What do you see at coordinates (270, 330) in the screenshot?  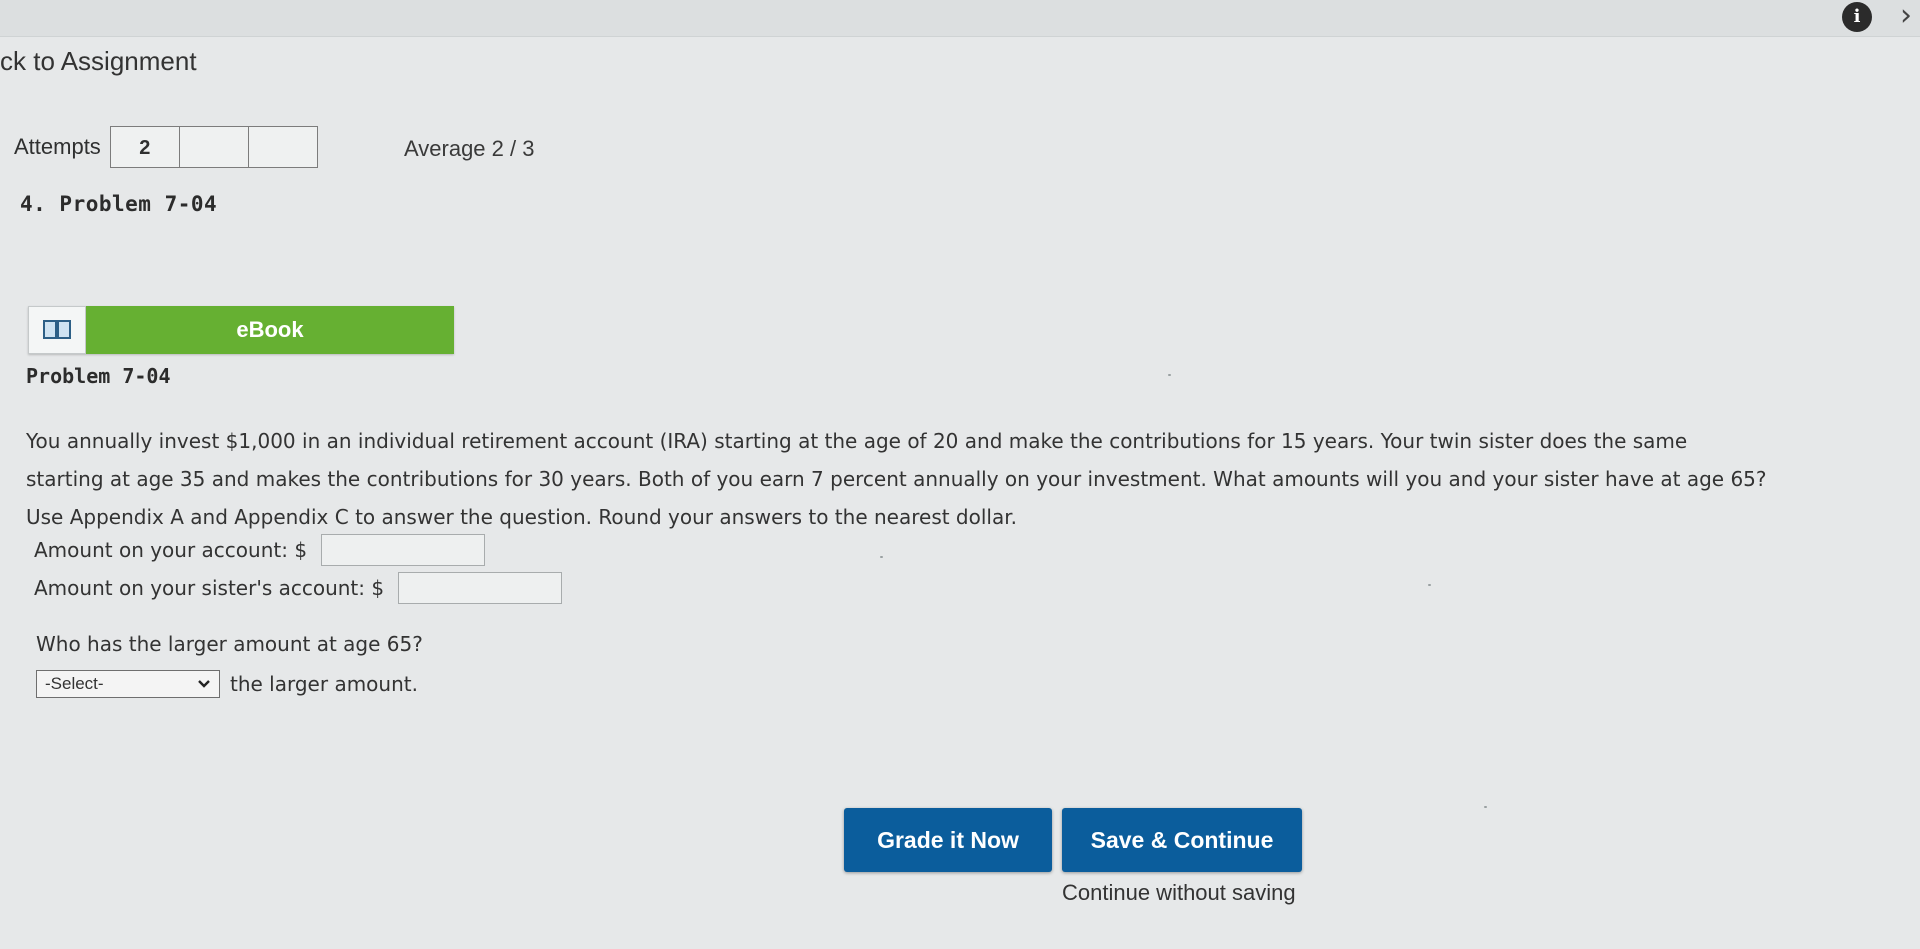 I see `ebook-button: eBook` at bounding box center [270, 330].